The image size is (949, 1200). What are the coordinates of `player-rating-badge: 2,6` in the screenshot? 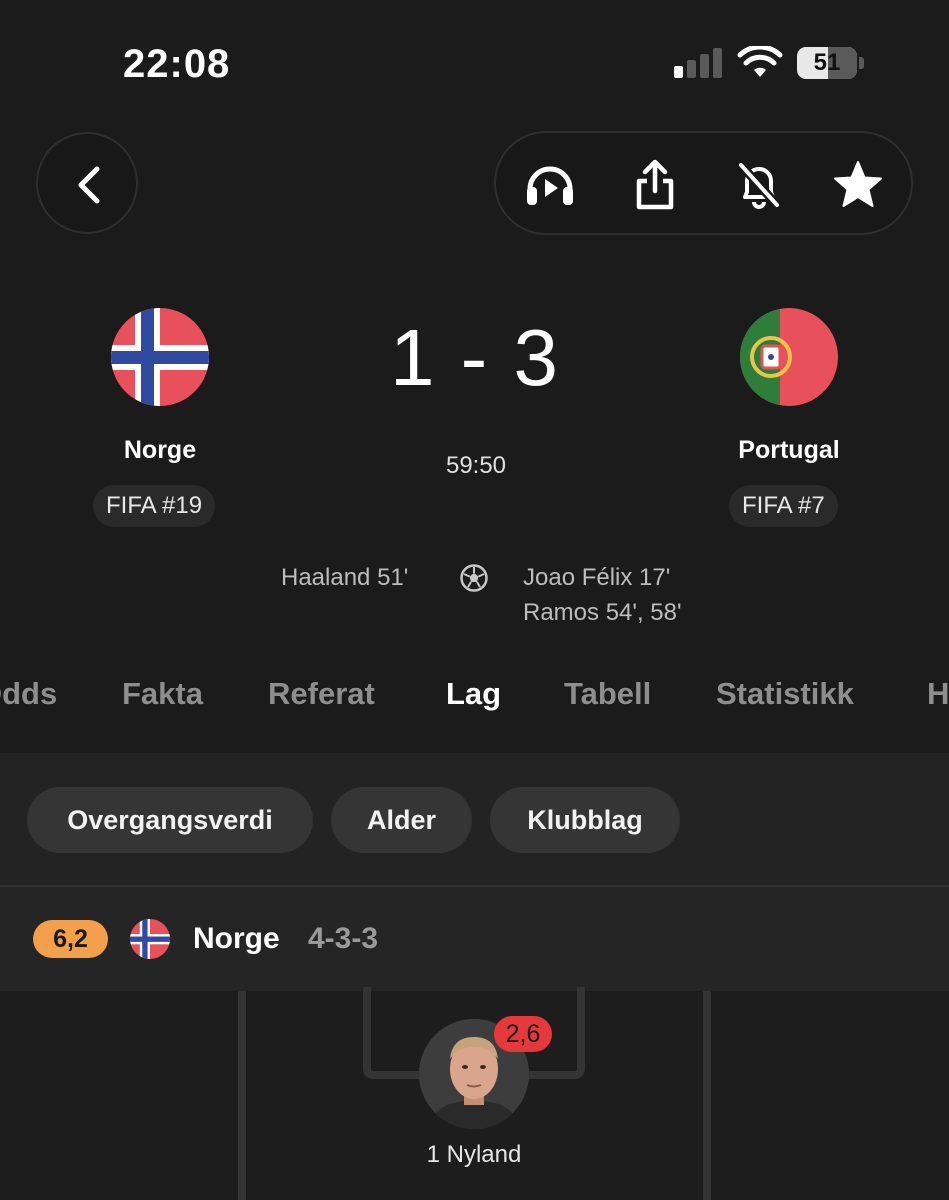 It's located at (523, 1034).